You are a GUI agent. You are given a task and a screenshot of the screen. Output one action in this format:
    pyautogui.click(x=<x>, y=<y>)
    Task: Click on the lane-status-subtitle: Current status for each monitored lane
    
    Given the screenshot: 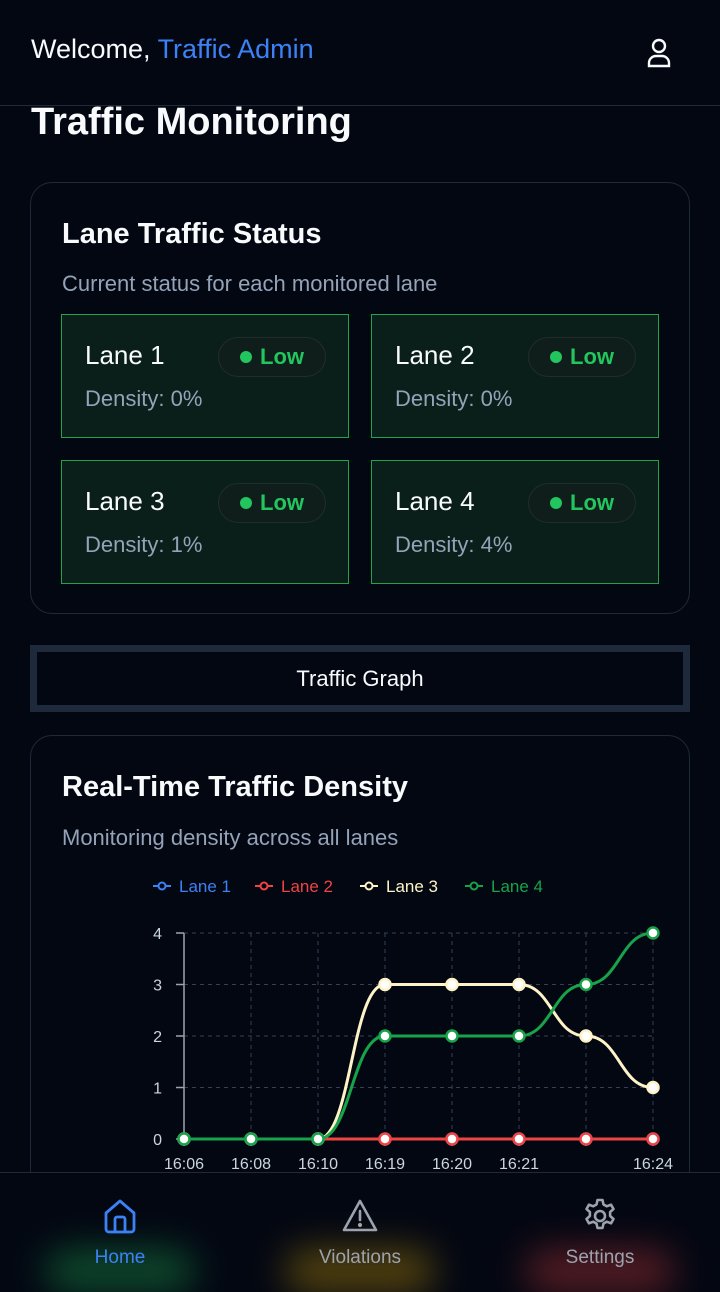 What is the action you would take?
    pyautogui.click(x=250, y=283)
    